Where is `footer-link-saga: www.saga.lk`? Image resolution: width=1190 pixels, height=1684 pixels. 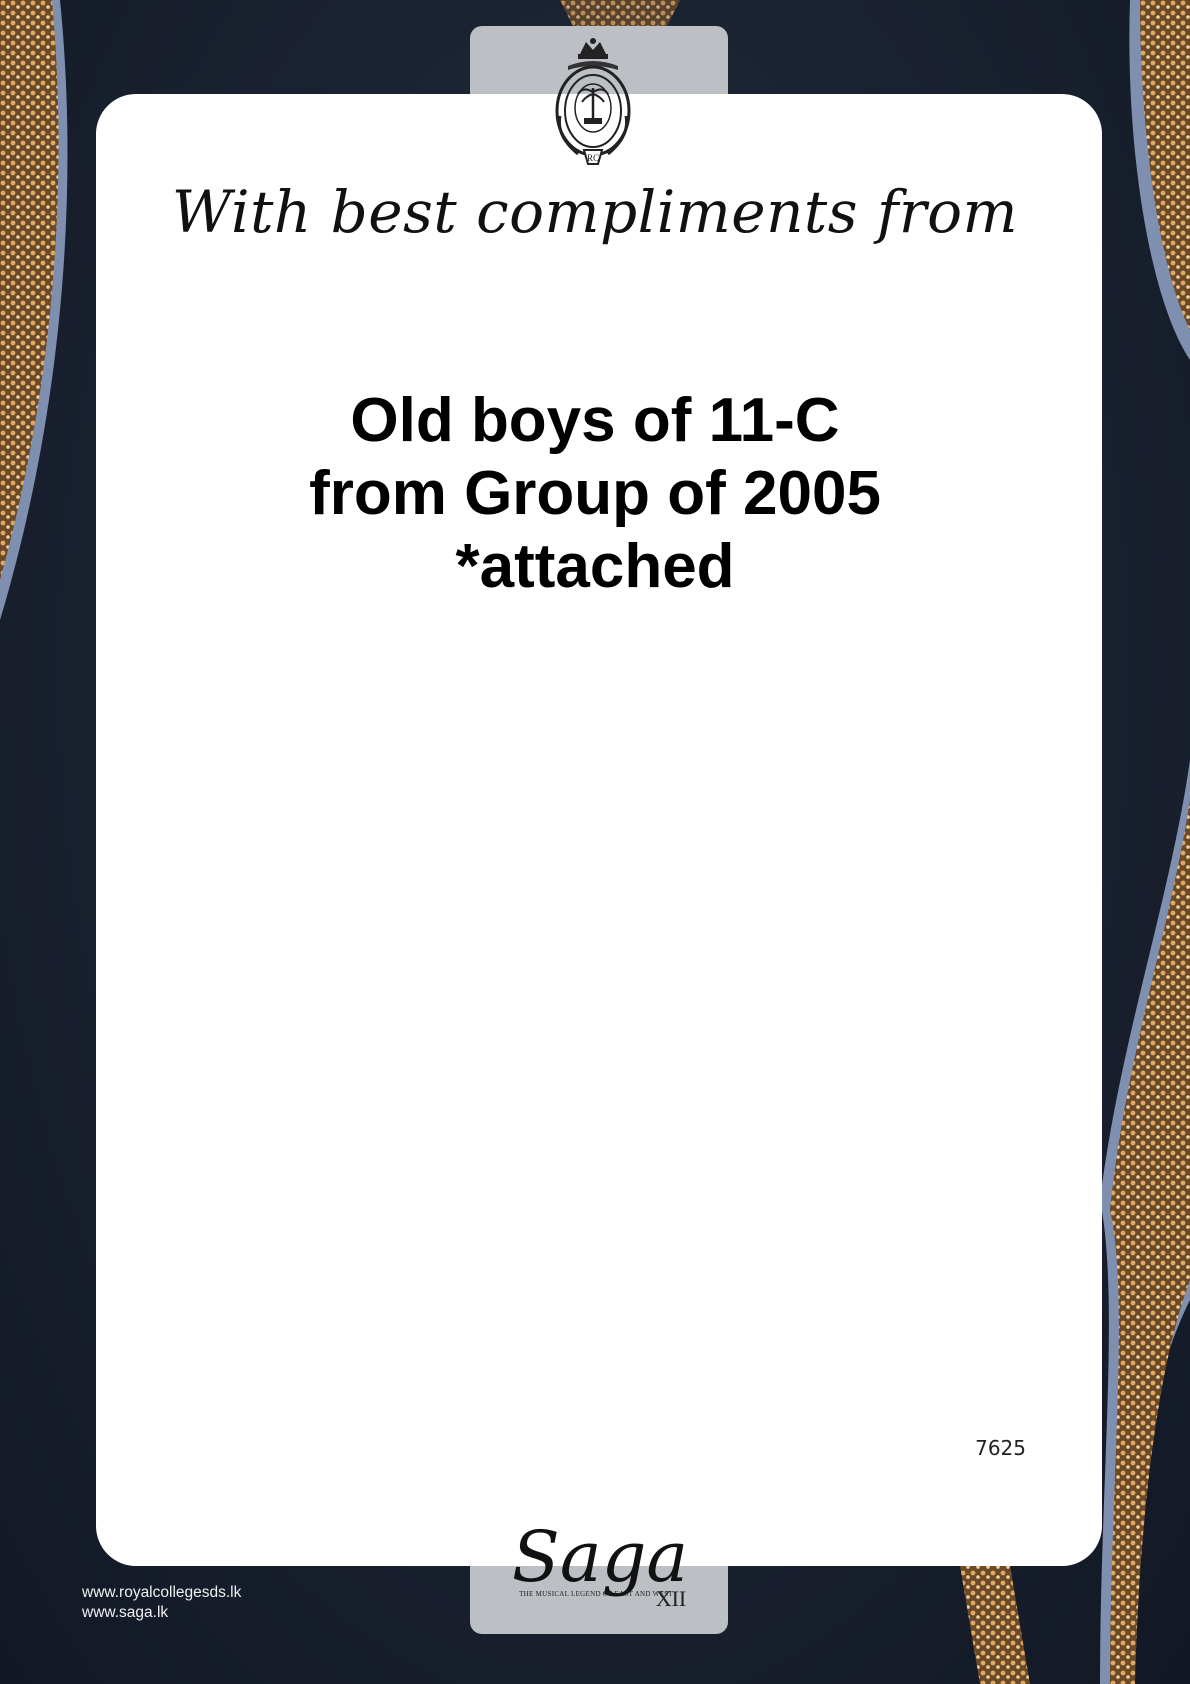
footer-link-saga: www.saga.lk is located at coordinates (161, 1613).